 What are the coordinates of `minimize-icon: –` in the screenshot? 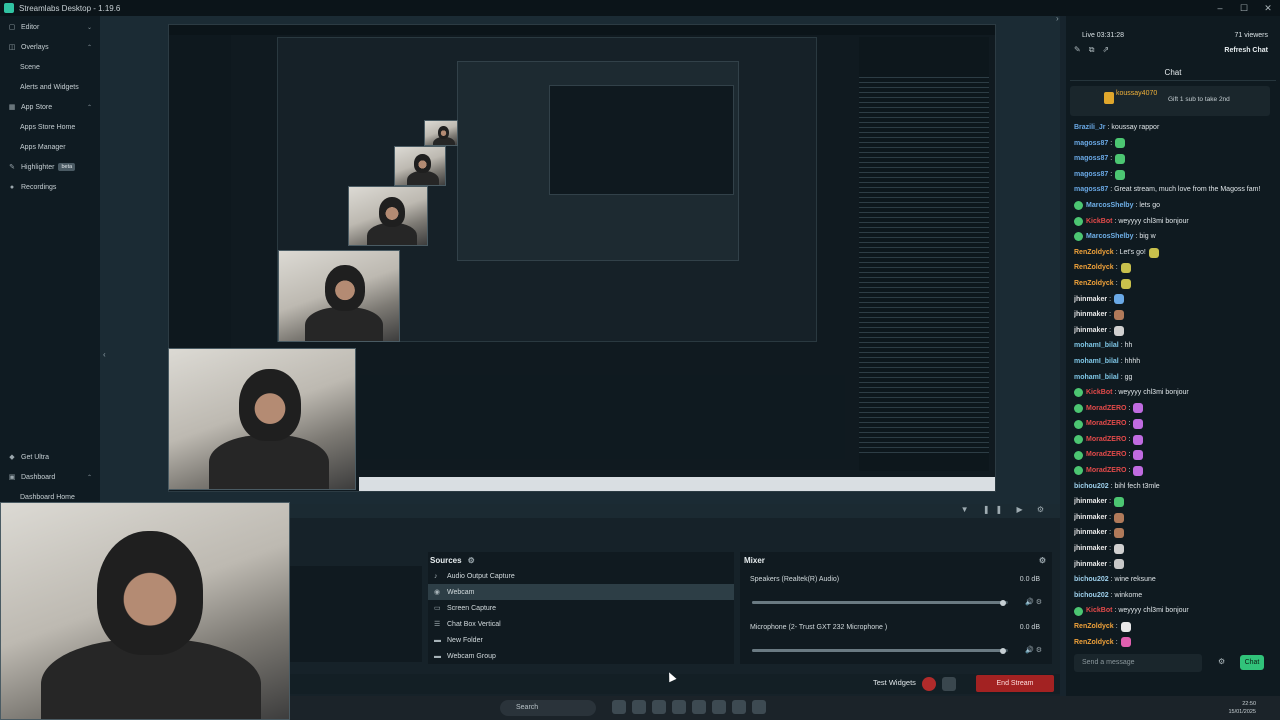 It's located at (1220, 8).